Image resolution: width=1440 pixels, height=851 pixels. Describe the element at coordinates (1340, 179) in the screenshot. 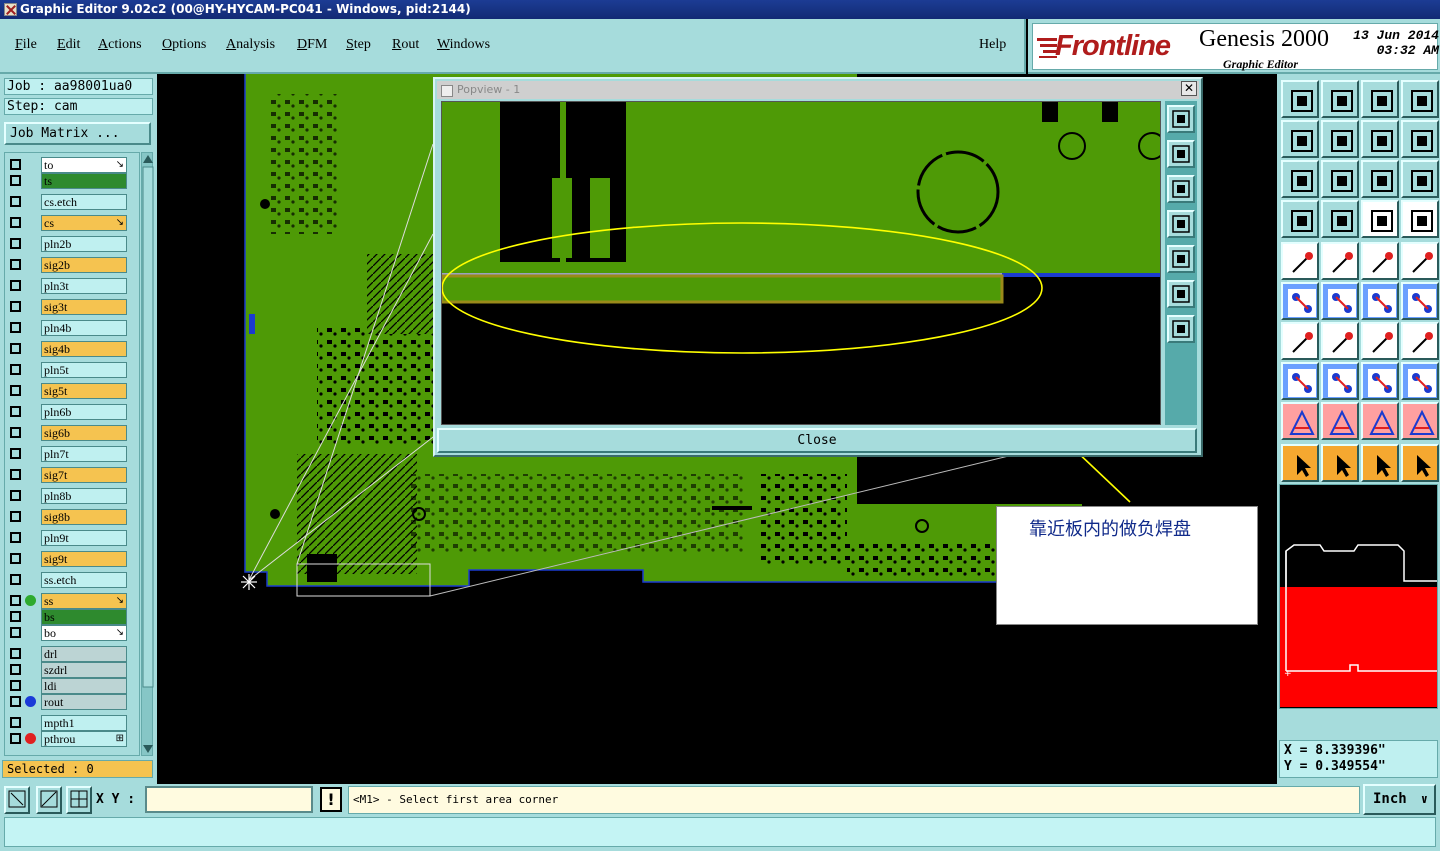

I see `zoom-center-button` at that location.